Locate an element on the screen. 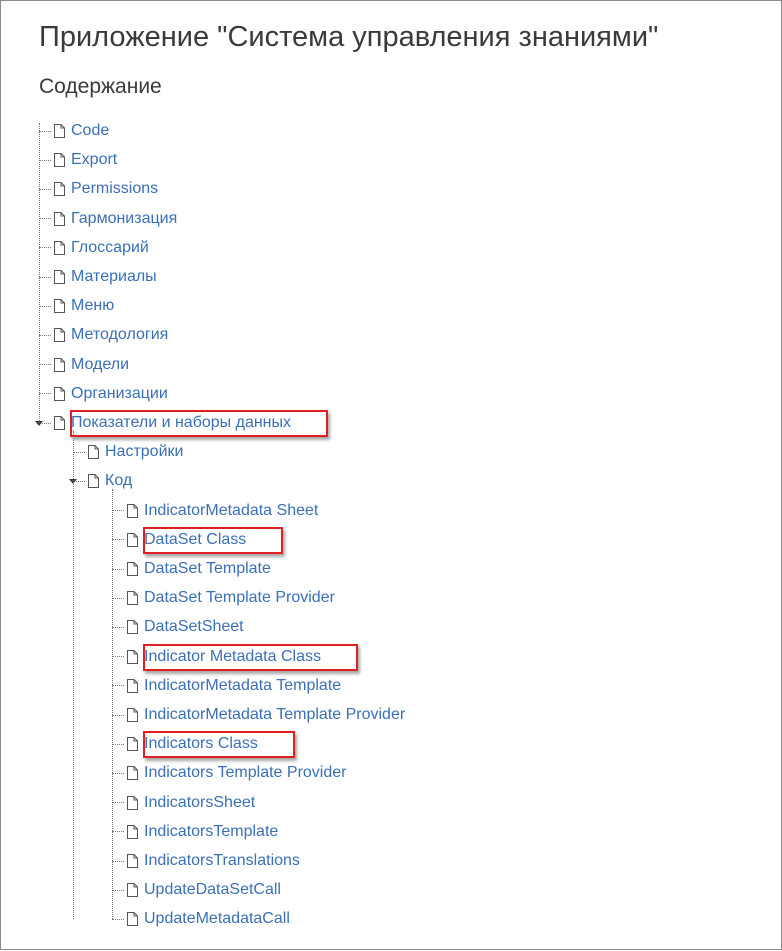 The image size is (782, 951). tree-node-item-1: Код is located at coordinates (102, 481).